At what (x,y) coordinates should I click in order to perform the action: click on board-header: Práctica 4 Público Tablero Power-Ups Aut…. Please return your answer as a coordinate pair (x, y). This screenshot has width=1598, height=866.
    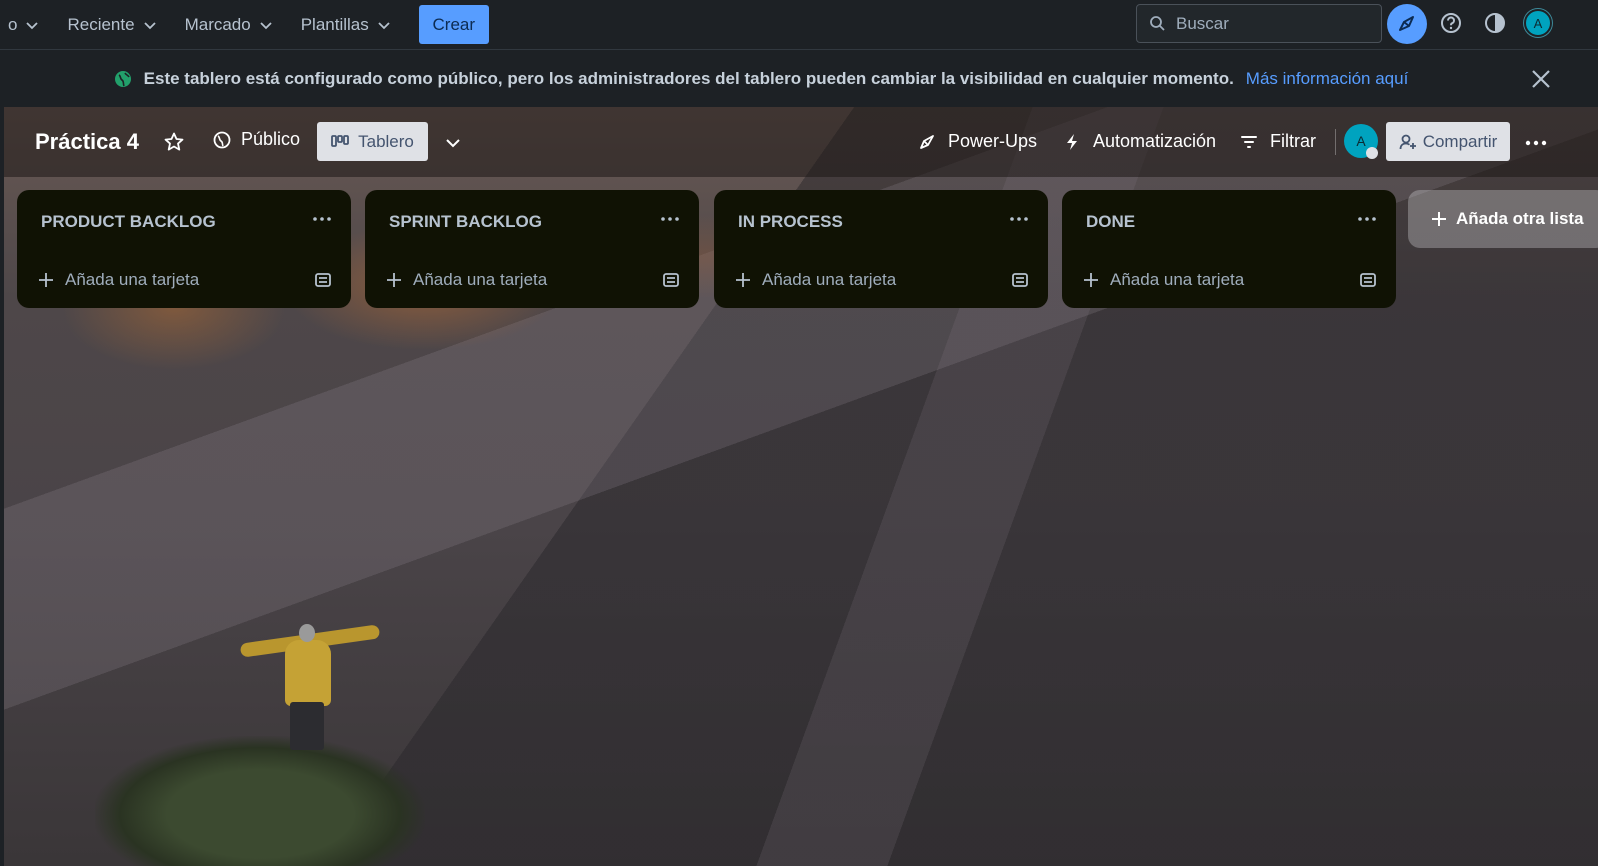
    Looking at the image, I should click on (801, 142).